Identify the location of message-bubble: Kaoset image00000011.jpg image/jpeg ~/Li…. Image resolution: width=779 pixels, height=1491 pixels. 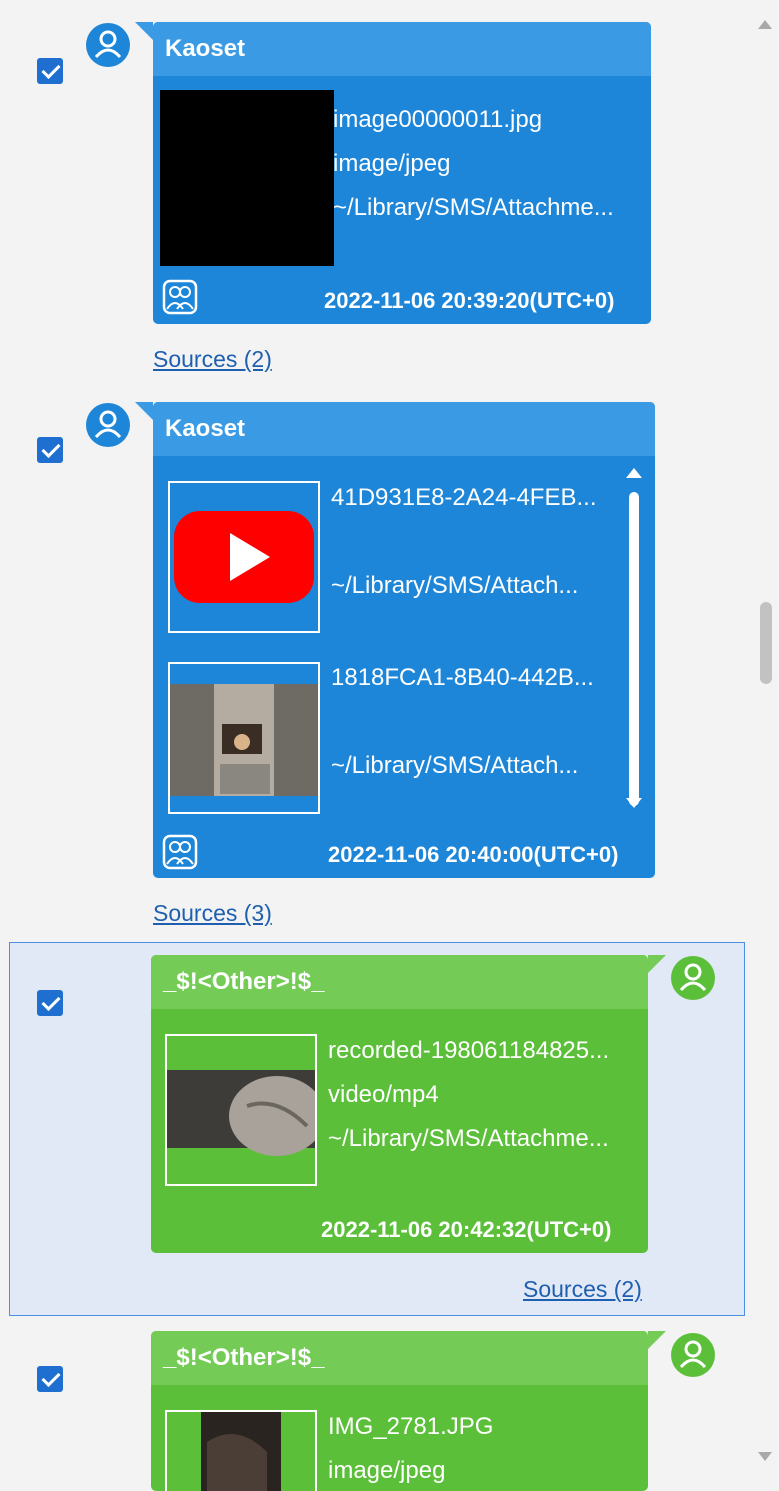
(402, 173).